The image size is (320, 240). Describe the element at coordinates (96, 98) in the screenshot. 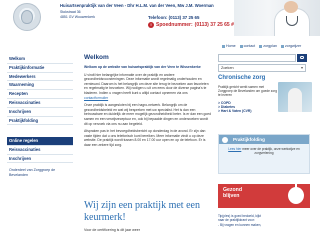

I see `contactform-link: contactformulier` at that location.